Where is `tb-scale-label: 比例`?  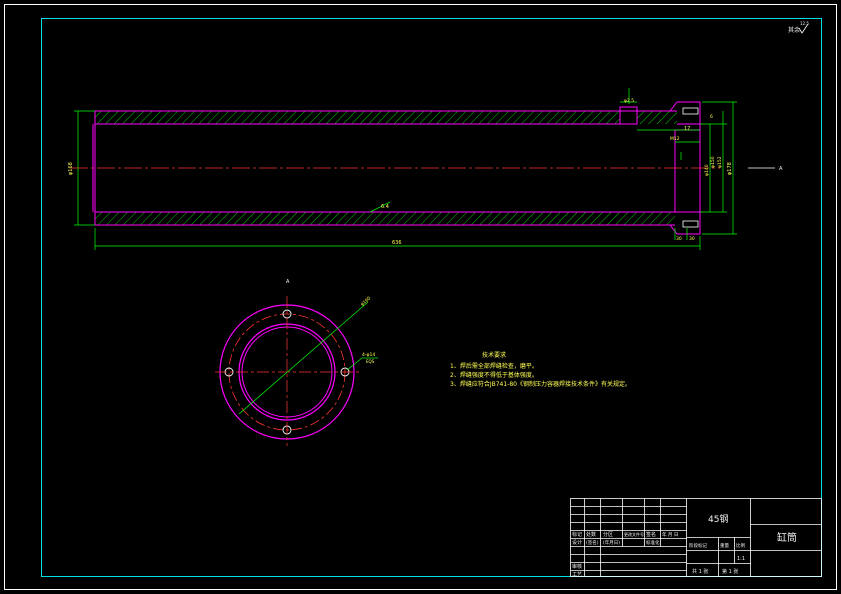 tb-scale-label: 比例 is located at coordinates (740, 545).